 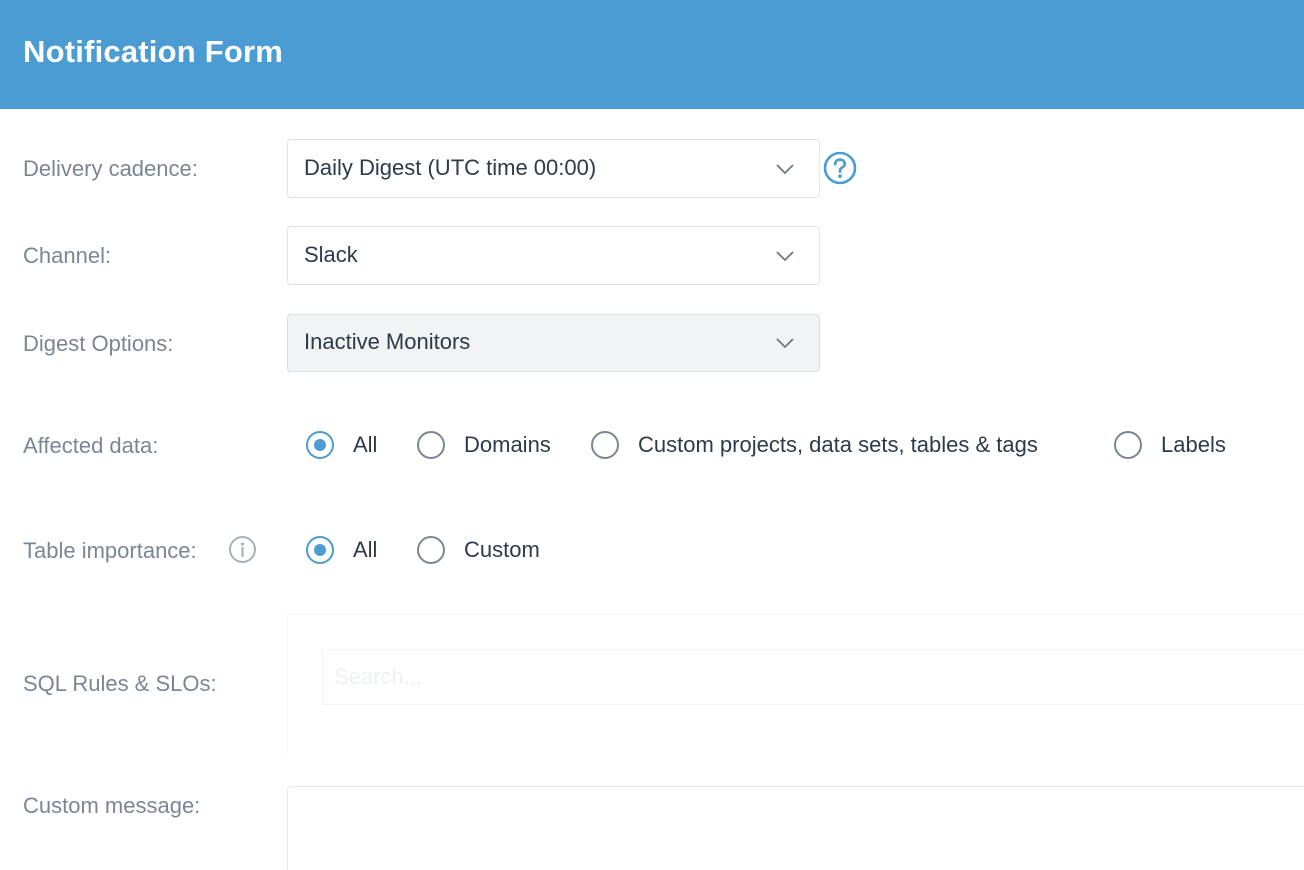 What do you see at coordinates (110, 550) in the screenshot?
I see `table-importance-label: Table importance:` at bounding box center [110, 550].